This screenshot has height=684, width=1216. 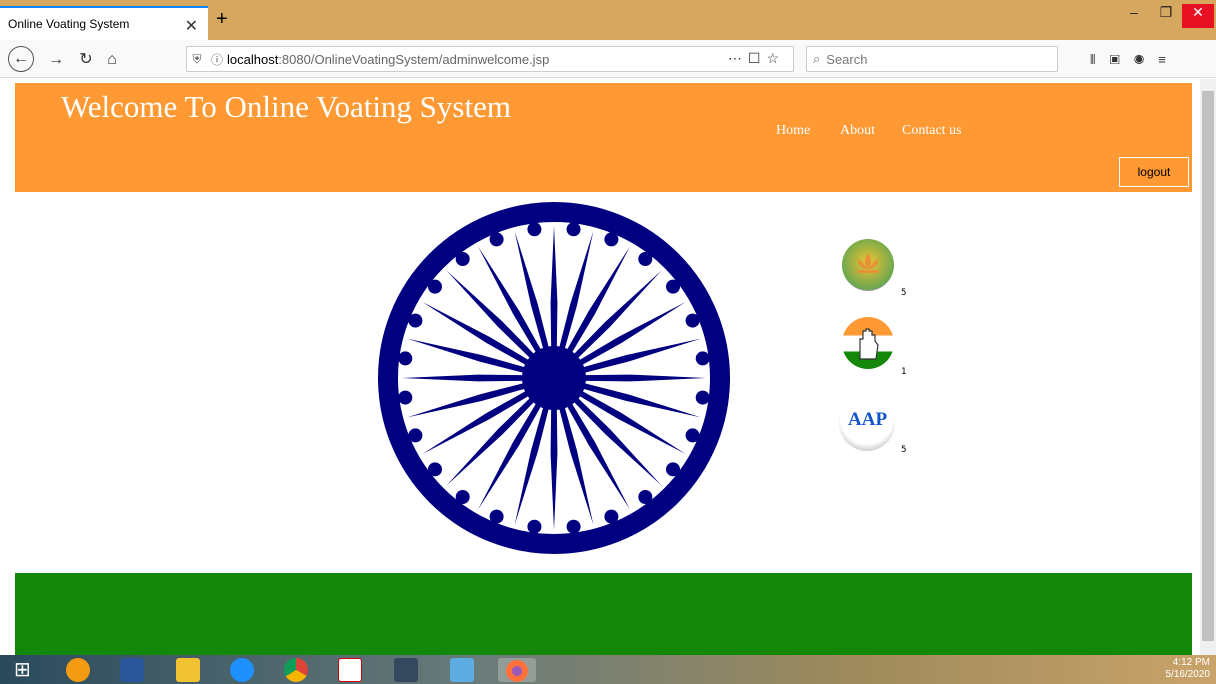 I want to click on reload-icon: ↻, so click(x=86, y=60).